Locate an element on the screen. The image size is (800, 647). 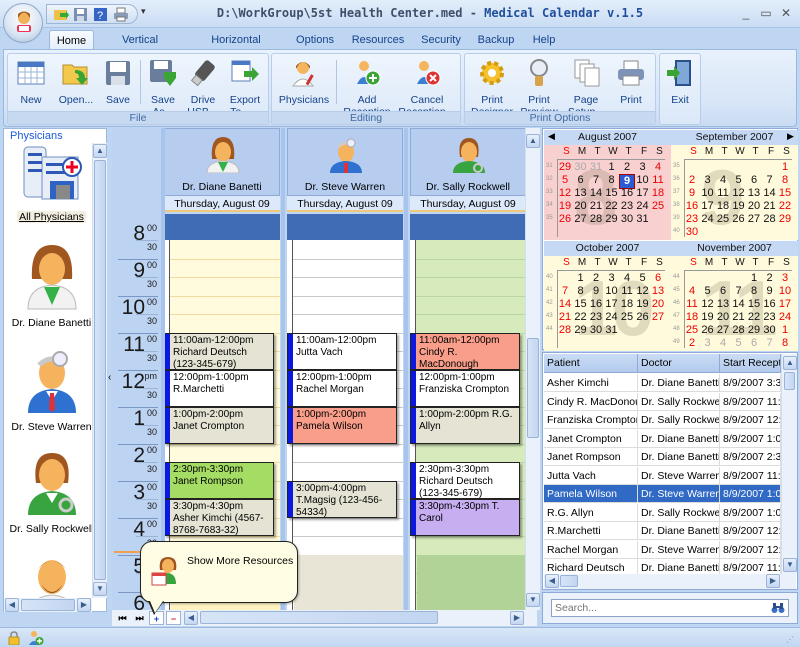
appointment: 11:00am-12:00pm Cindy R. MacDonough is located at coordinates (465, 351).